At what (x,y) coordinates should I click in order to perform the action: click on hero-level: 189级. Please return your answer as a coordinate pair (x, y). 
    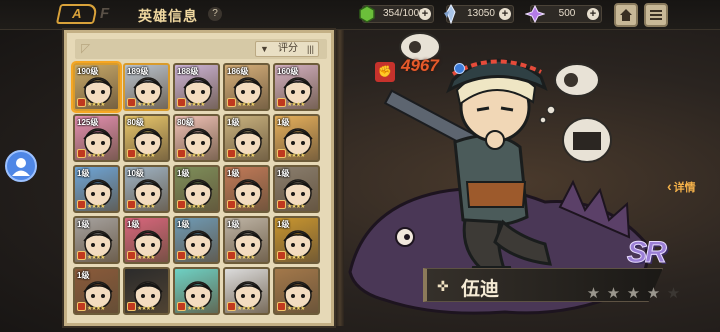
    Looking at the image, I should click on (138, 71).